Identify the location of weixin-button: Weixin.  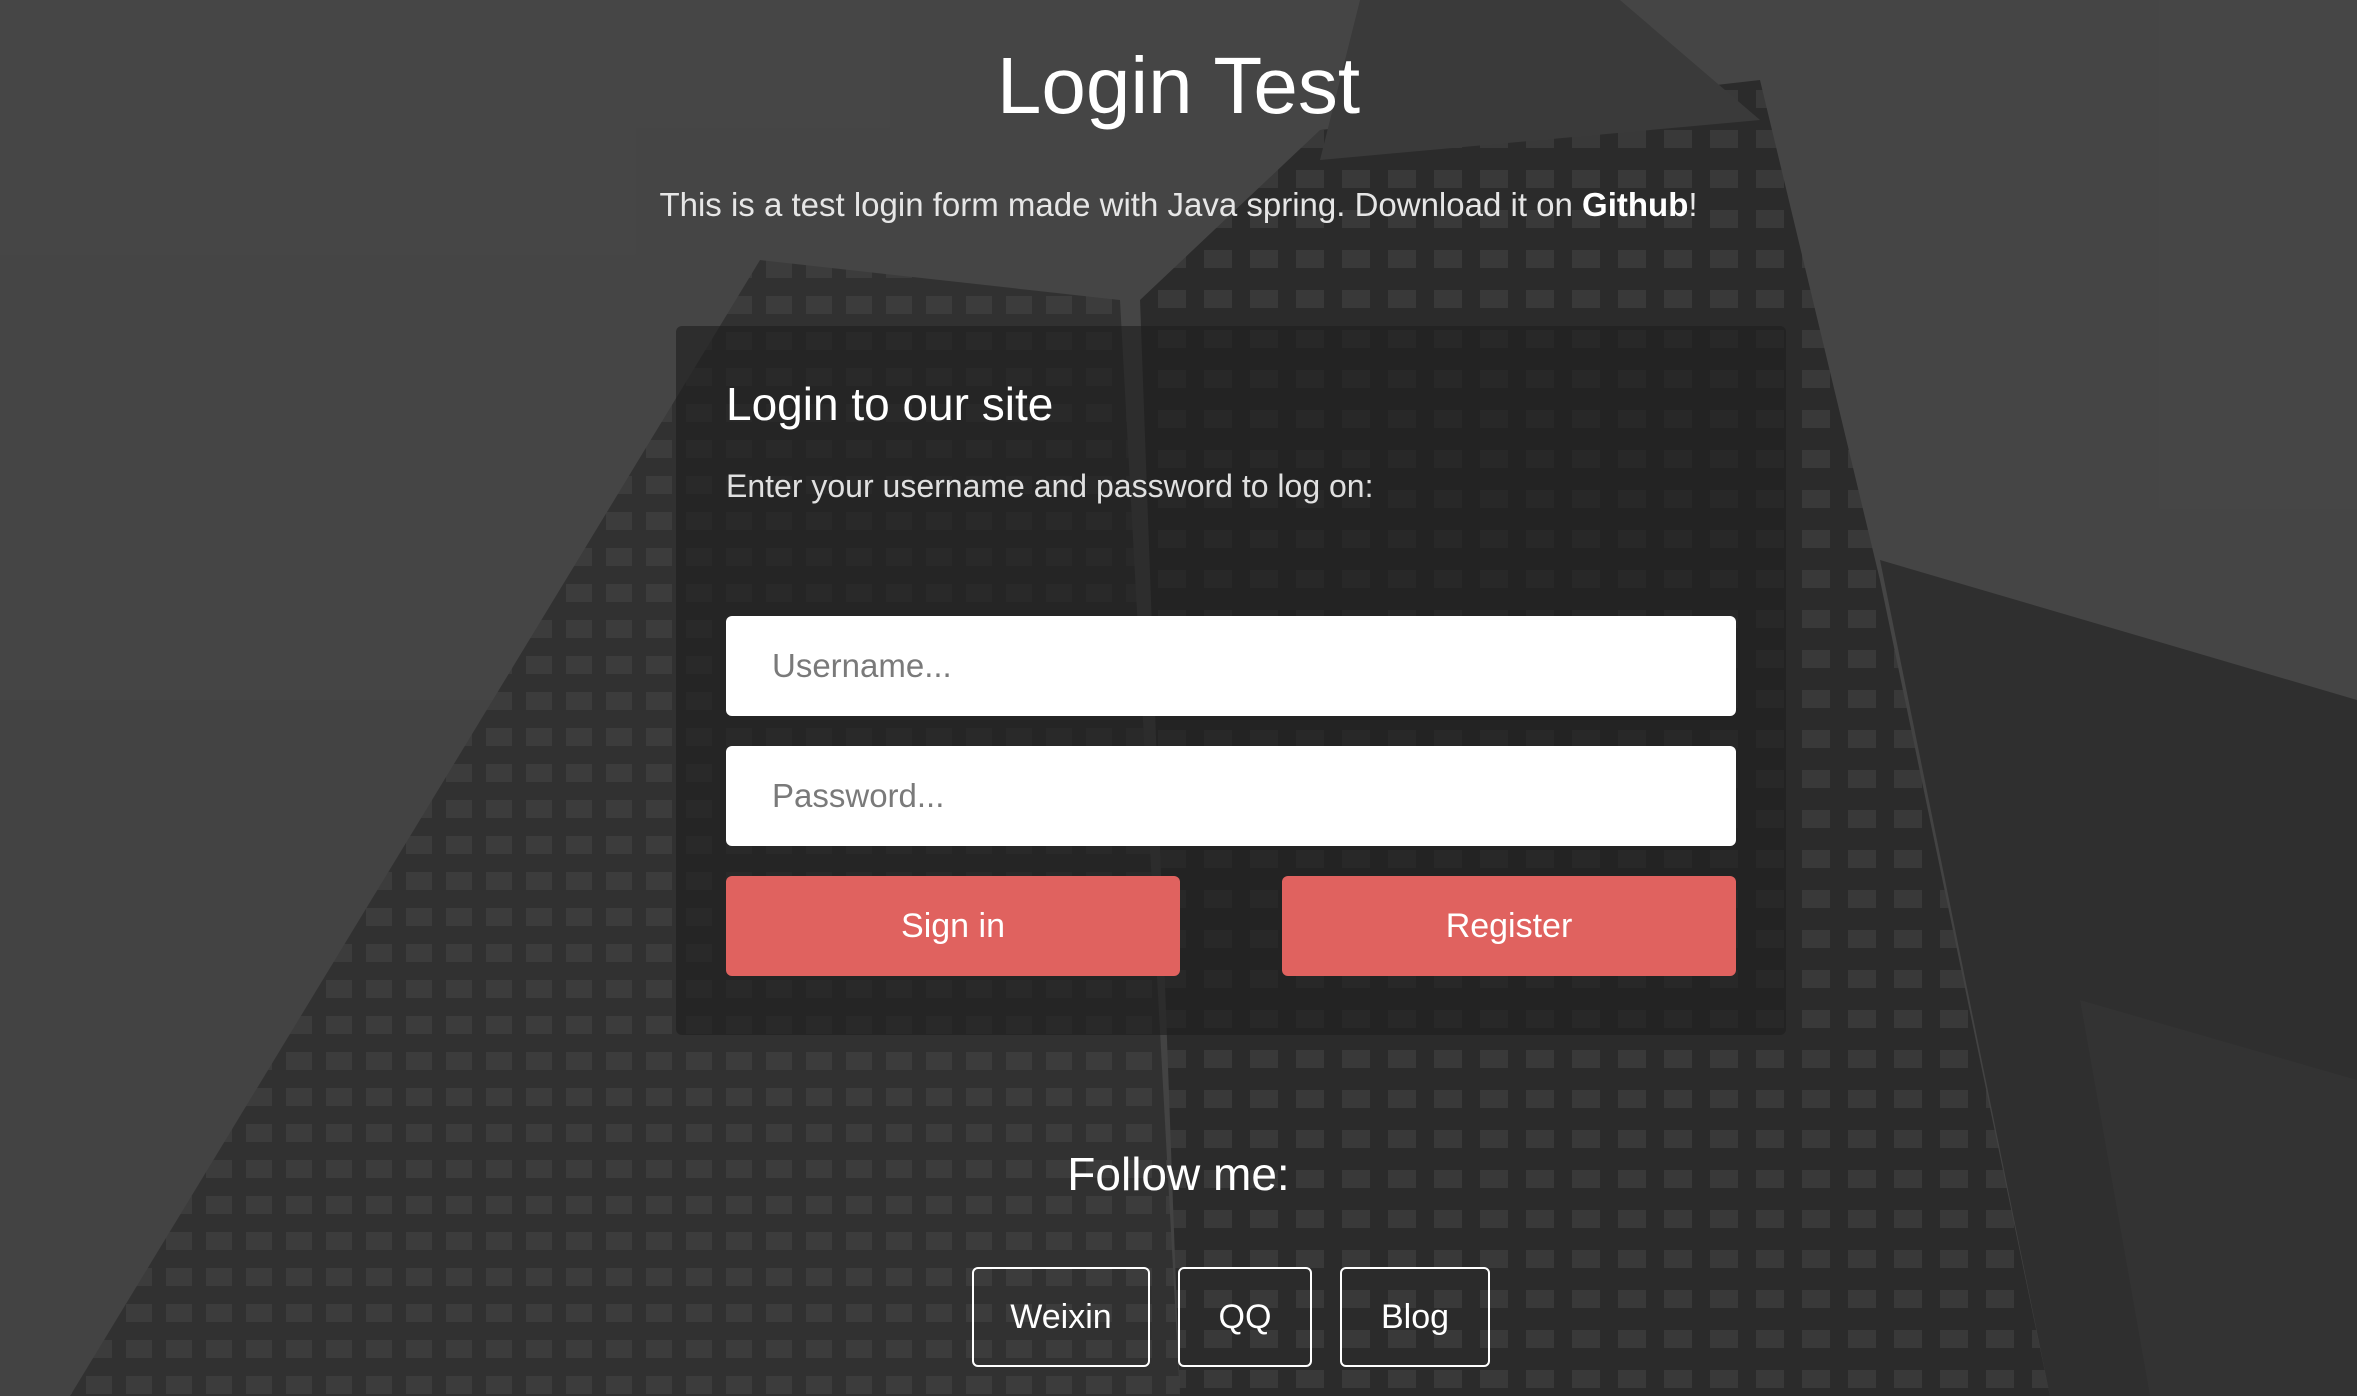
(1061, 1317).